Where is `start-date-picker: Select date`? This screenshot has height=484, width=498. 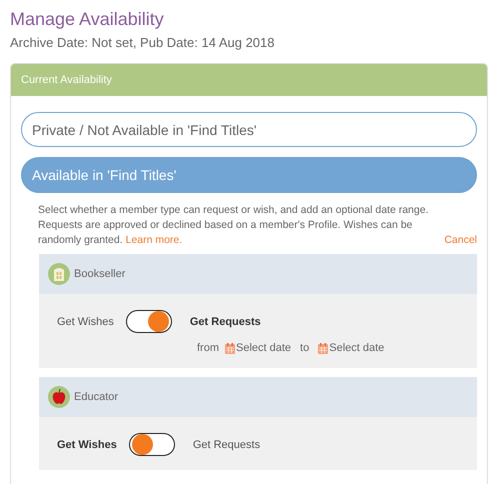
start-date-picker: Select date is located at coordinates (258, 348).